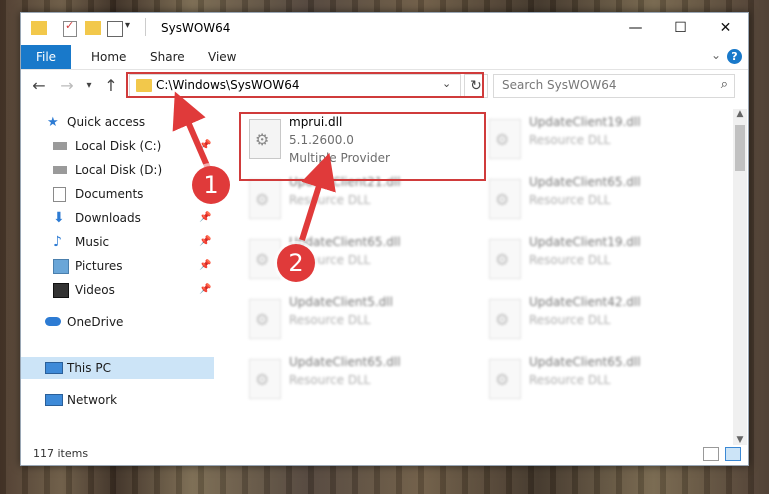 The height and width of the screenshot is (494, 769). What do you see at coordinates (384, 57) in the screenshot?
I see `ribbon: File Home Share View ⌄ ?` at bounding box center [384, 57].